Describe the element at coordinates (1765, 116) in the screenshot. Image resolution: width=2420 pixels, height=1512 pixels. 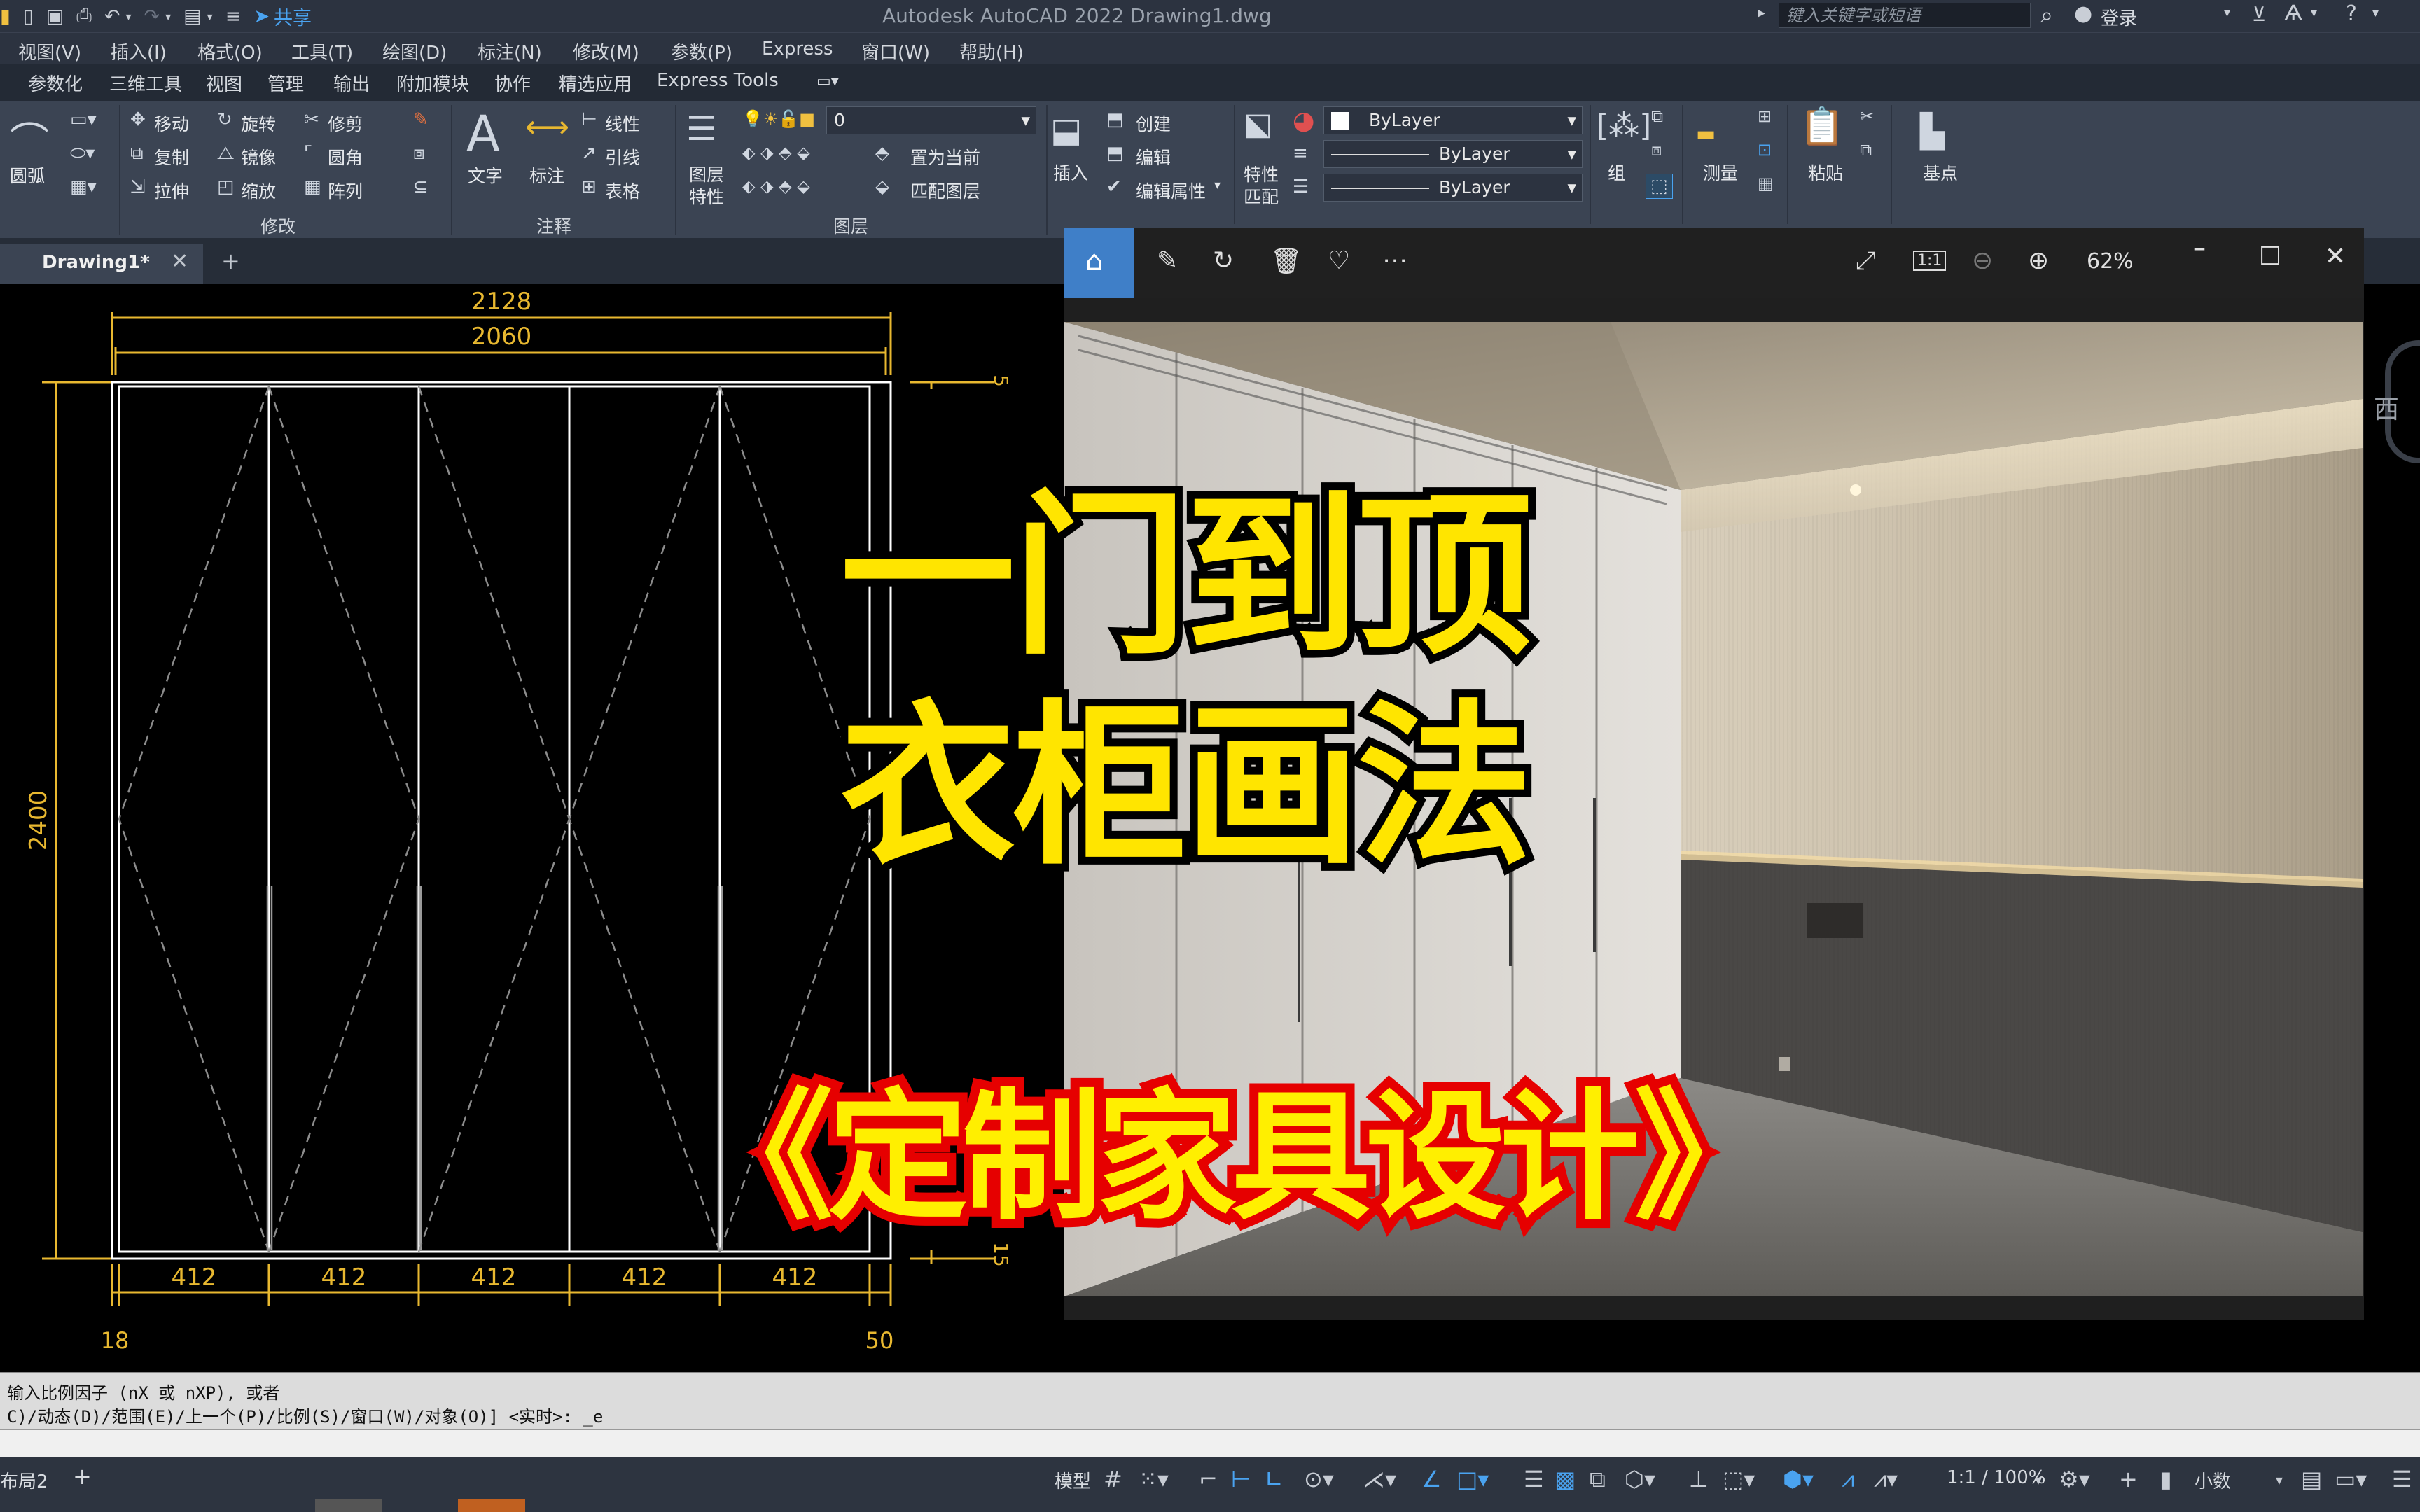
I see `quick-select-icon: ⊞` at that location.